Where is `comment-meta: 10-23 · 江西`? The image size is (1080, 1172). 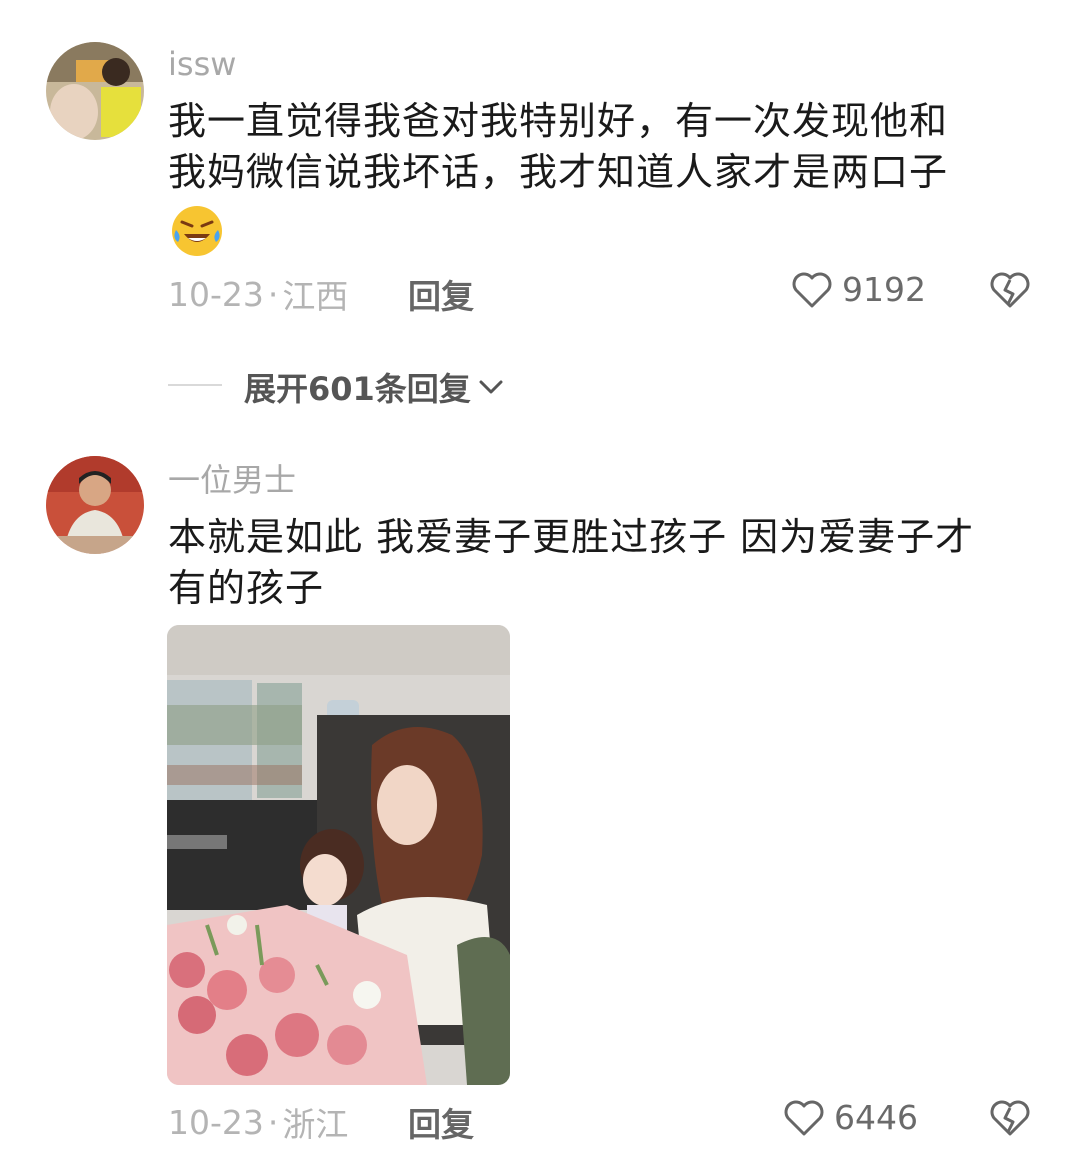
comment-meta: 10-23 · 江西 is located at coordinates (258, 294).